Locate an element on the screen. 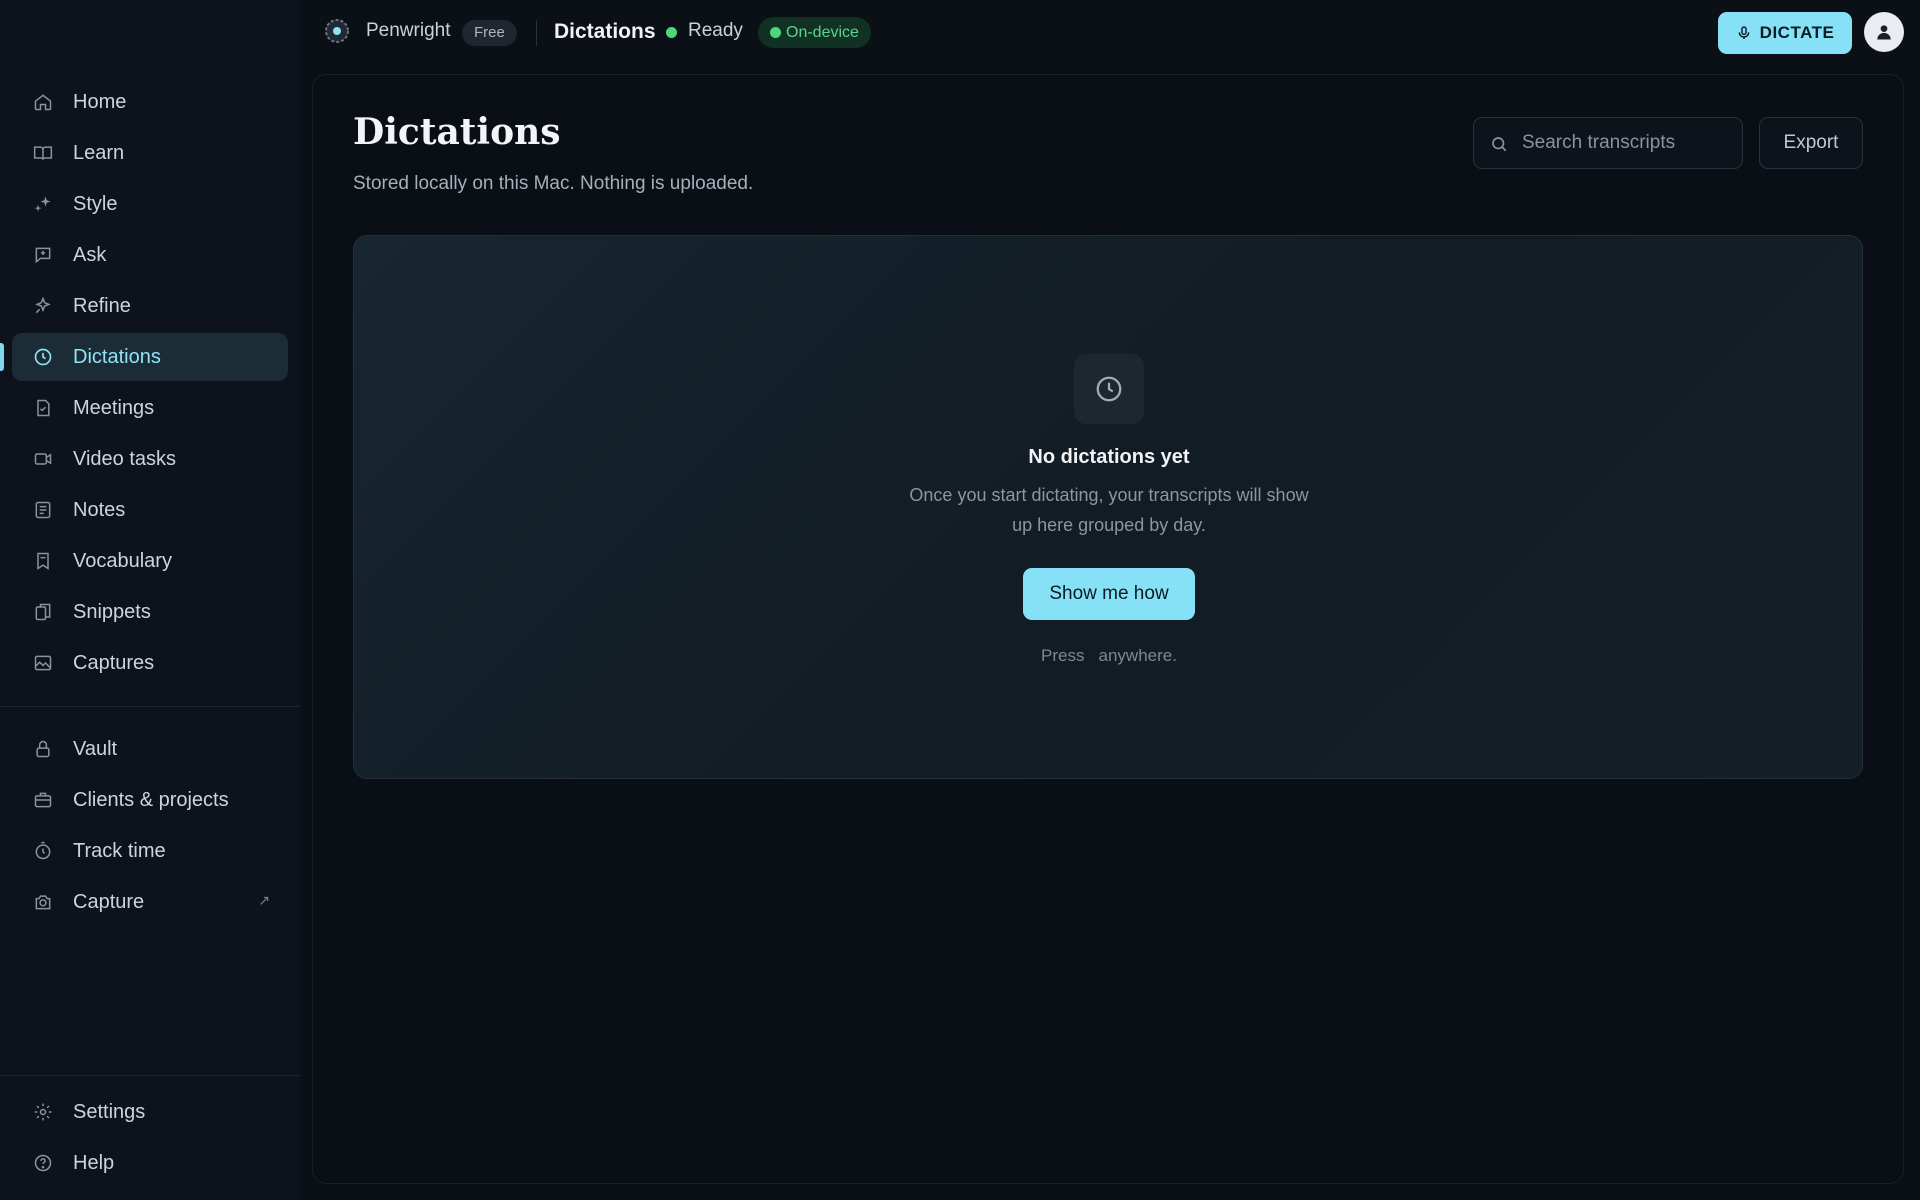 This screenshot has width=1920, height=1200. microphone-icon is located at coordinates (1744, 33).